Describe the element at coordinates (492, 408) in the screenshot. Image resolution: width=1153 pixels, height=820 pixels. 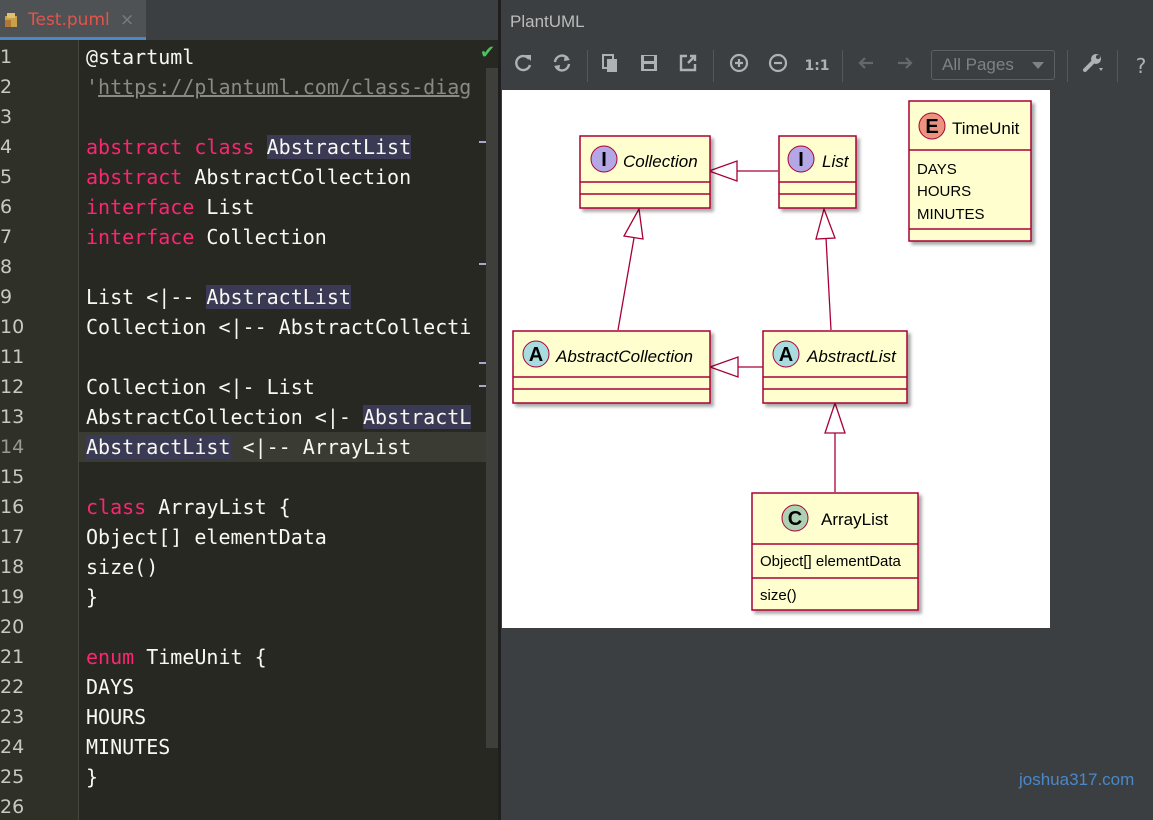
I see `vertical-scrollbar` at that location.